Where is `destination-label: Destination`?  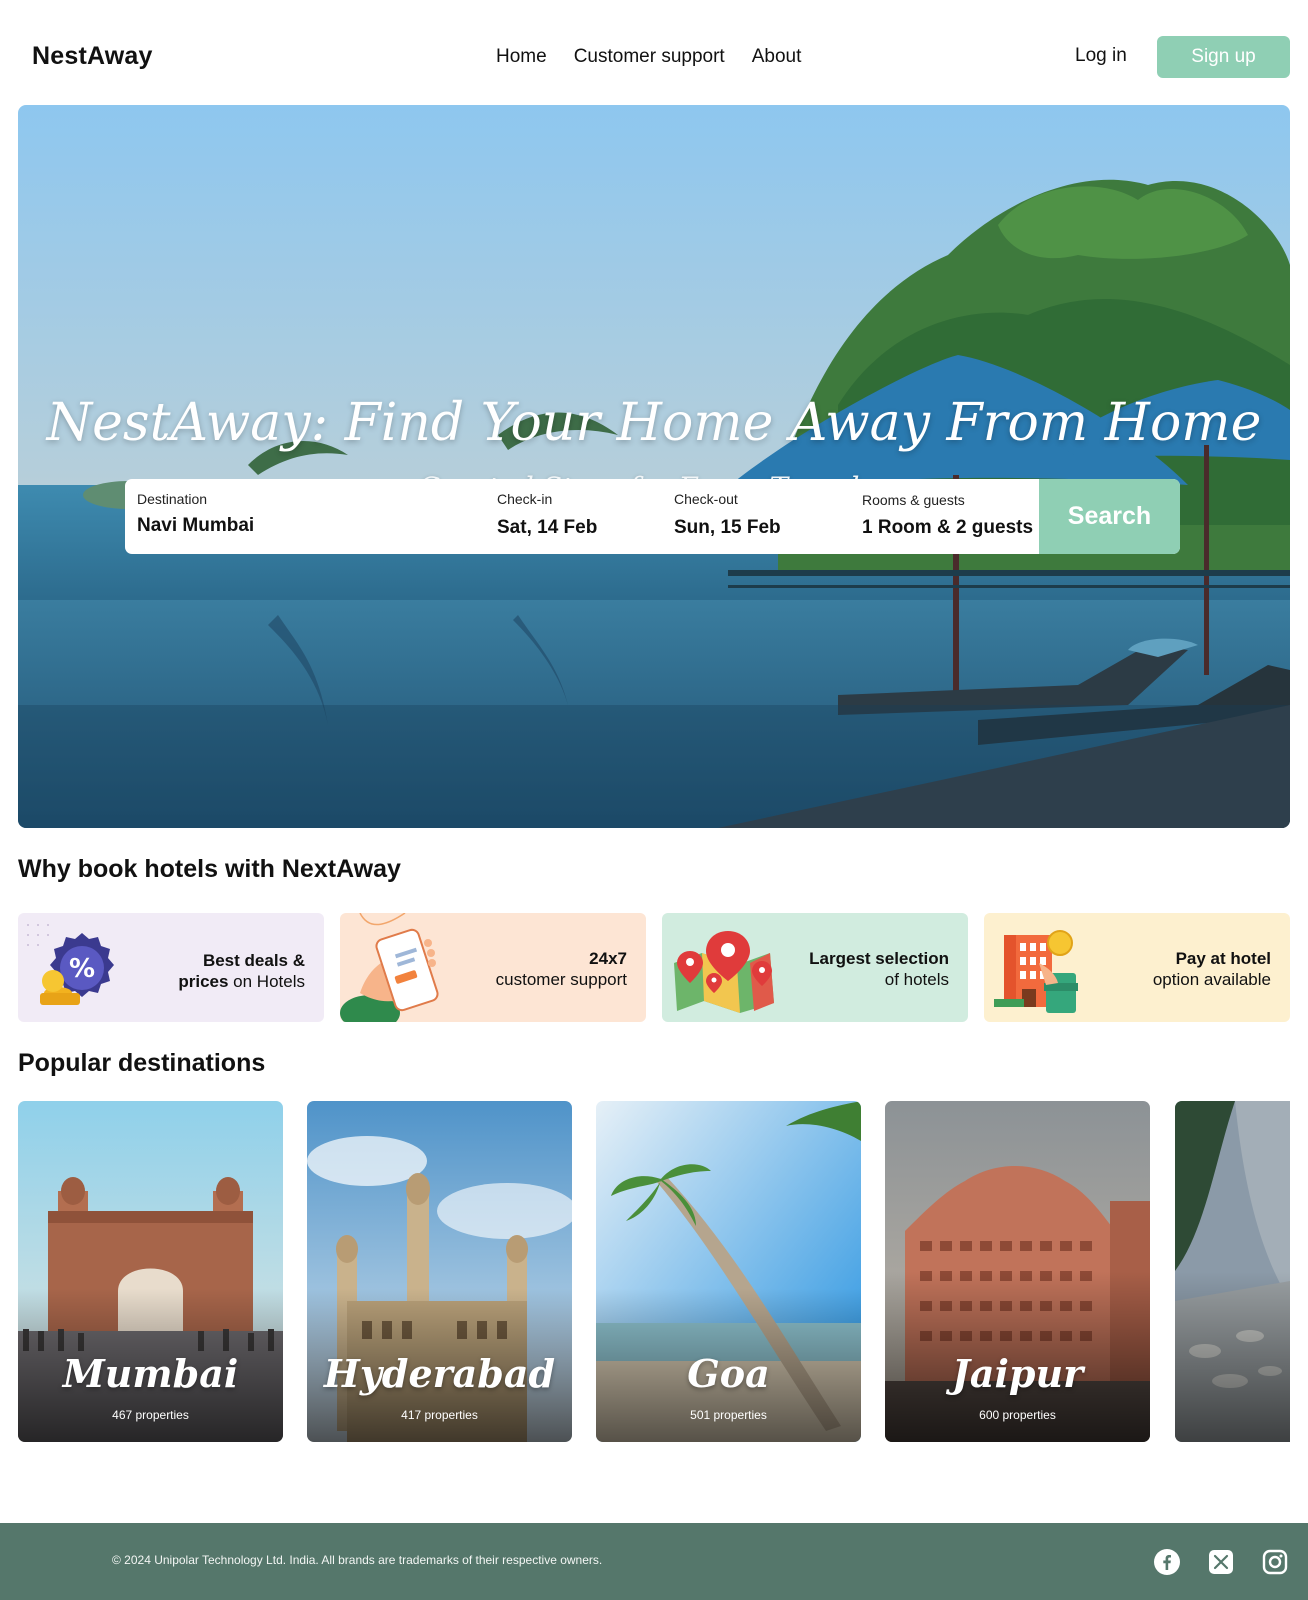 destination-label: Destination is located at coordinates (172, 499).